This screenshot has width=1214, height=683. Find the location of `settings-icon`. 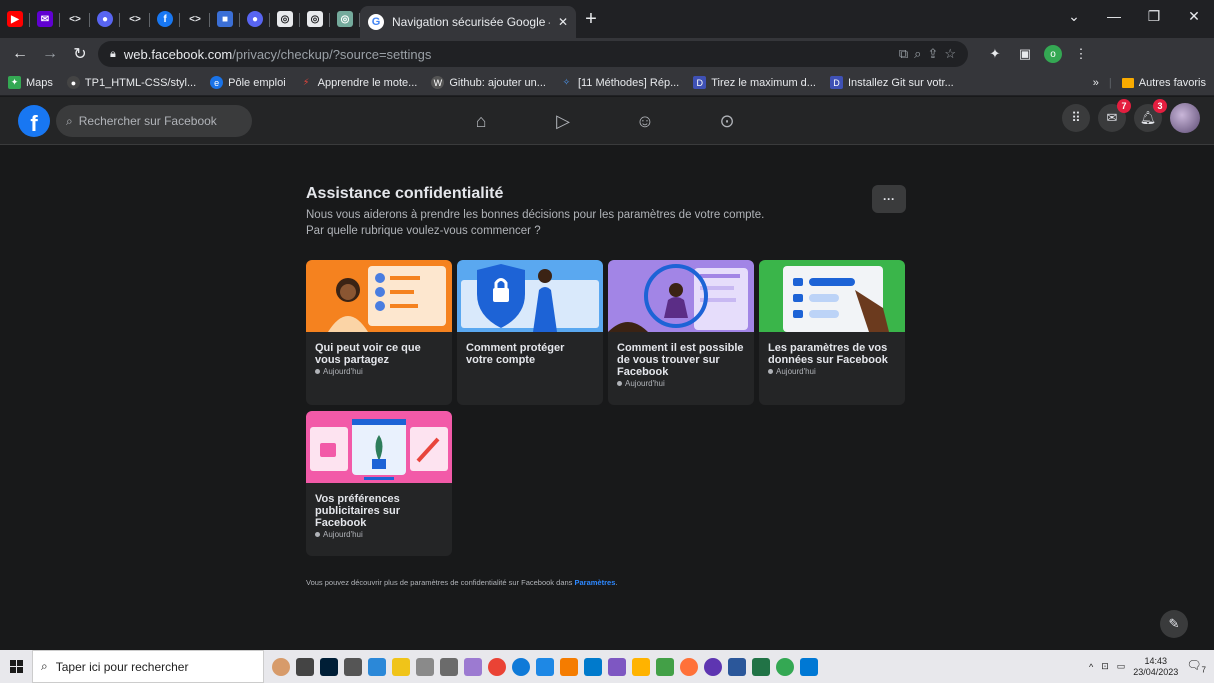

settings-icon is located at coordinates (353, 666).